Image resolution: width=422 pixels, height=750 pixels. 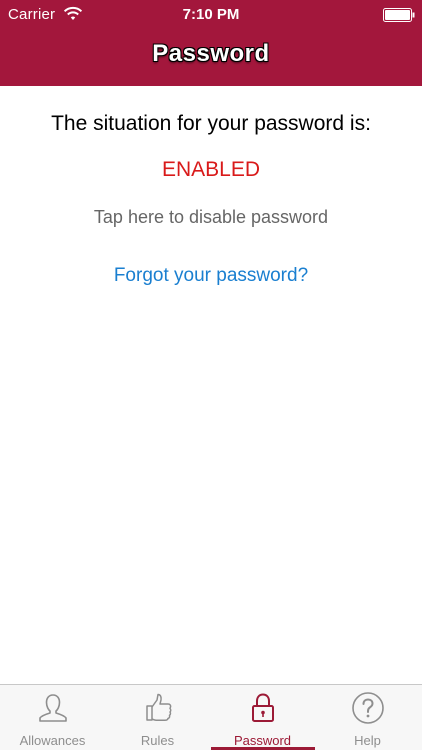 What do you see at coordinates (262, 740) in the screenshot?
I see `tab-label: Password` at bounding box center [262, 740].